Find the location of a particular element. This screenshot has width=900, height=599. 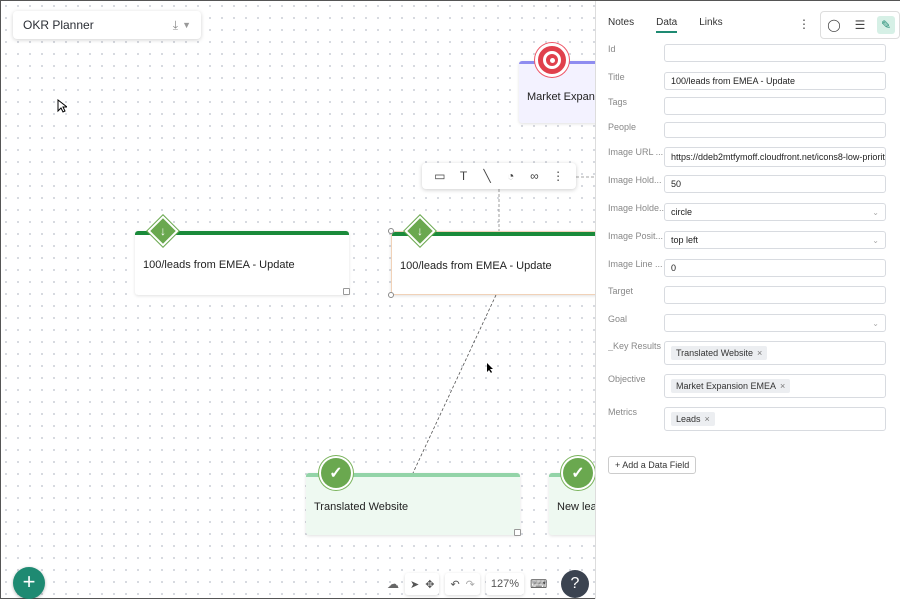

field-tags: Tags is located at coordinates (748, 106).